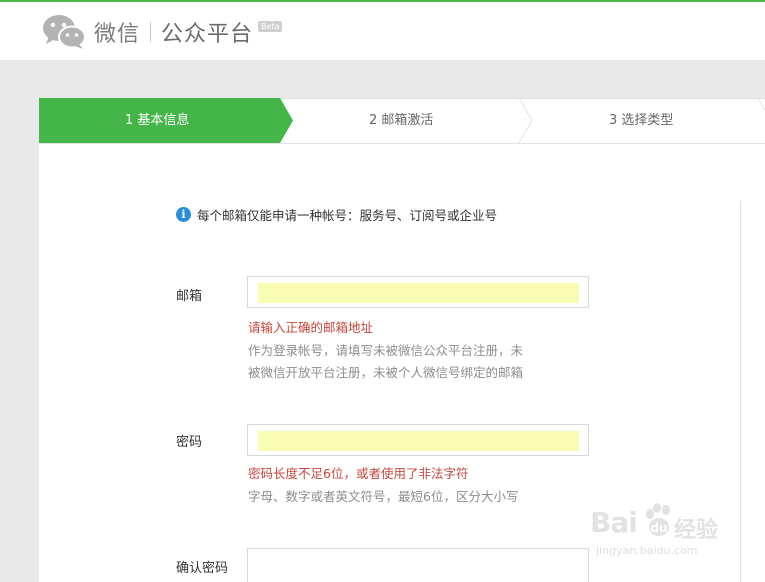 The image size is (765, 582). What do you see at coordinates (151, 32) in the screenshot?
I see `brand-divider` at bounding box center [151, 32].